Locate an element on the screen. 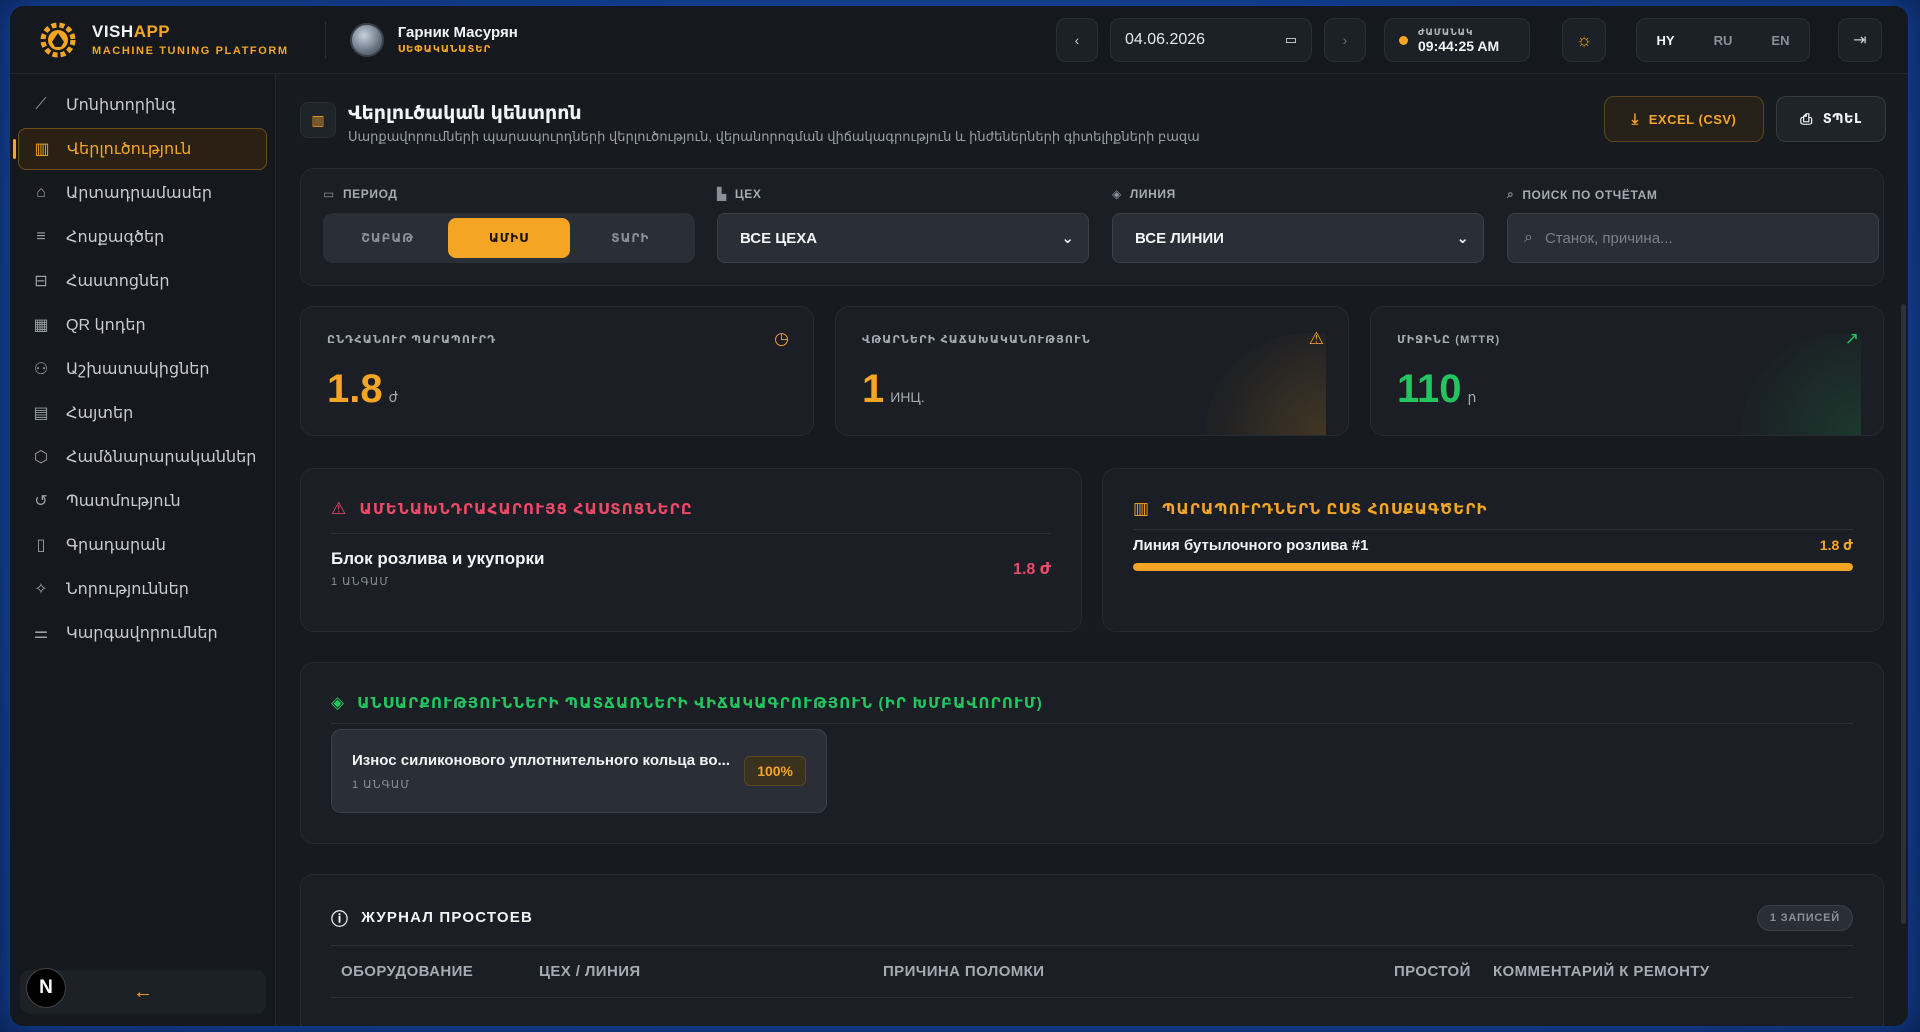  sidebar-item-machines: ⊟ Հաստոցներ is located at coordinates (142, 281).